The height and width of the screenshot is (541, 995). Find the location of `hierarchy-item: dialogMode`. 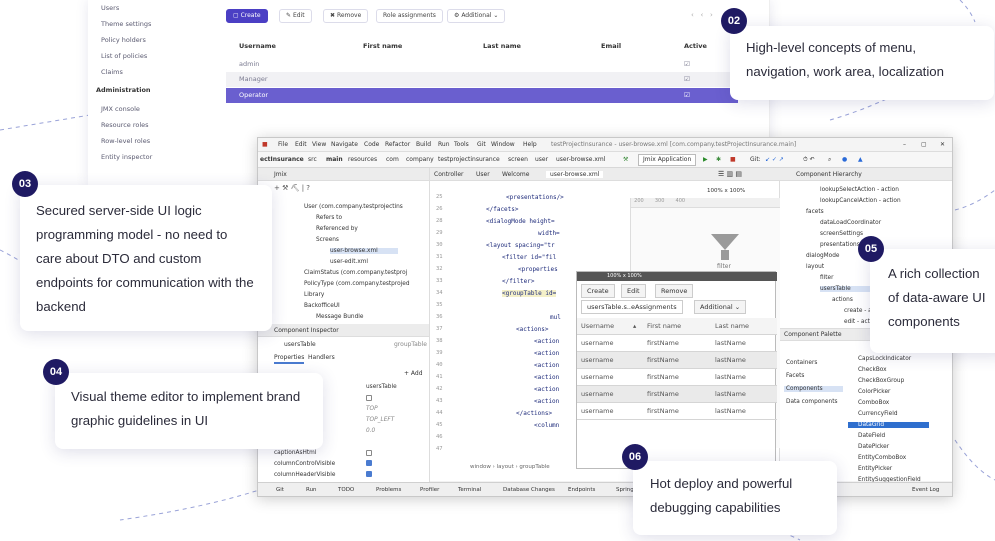

hierarchy-item: dialogMode is located at coordinates (822, 256).